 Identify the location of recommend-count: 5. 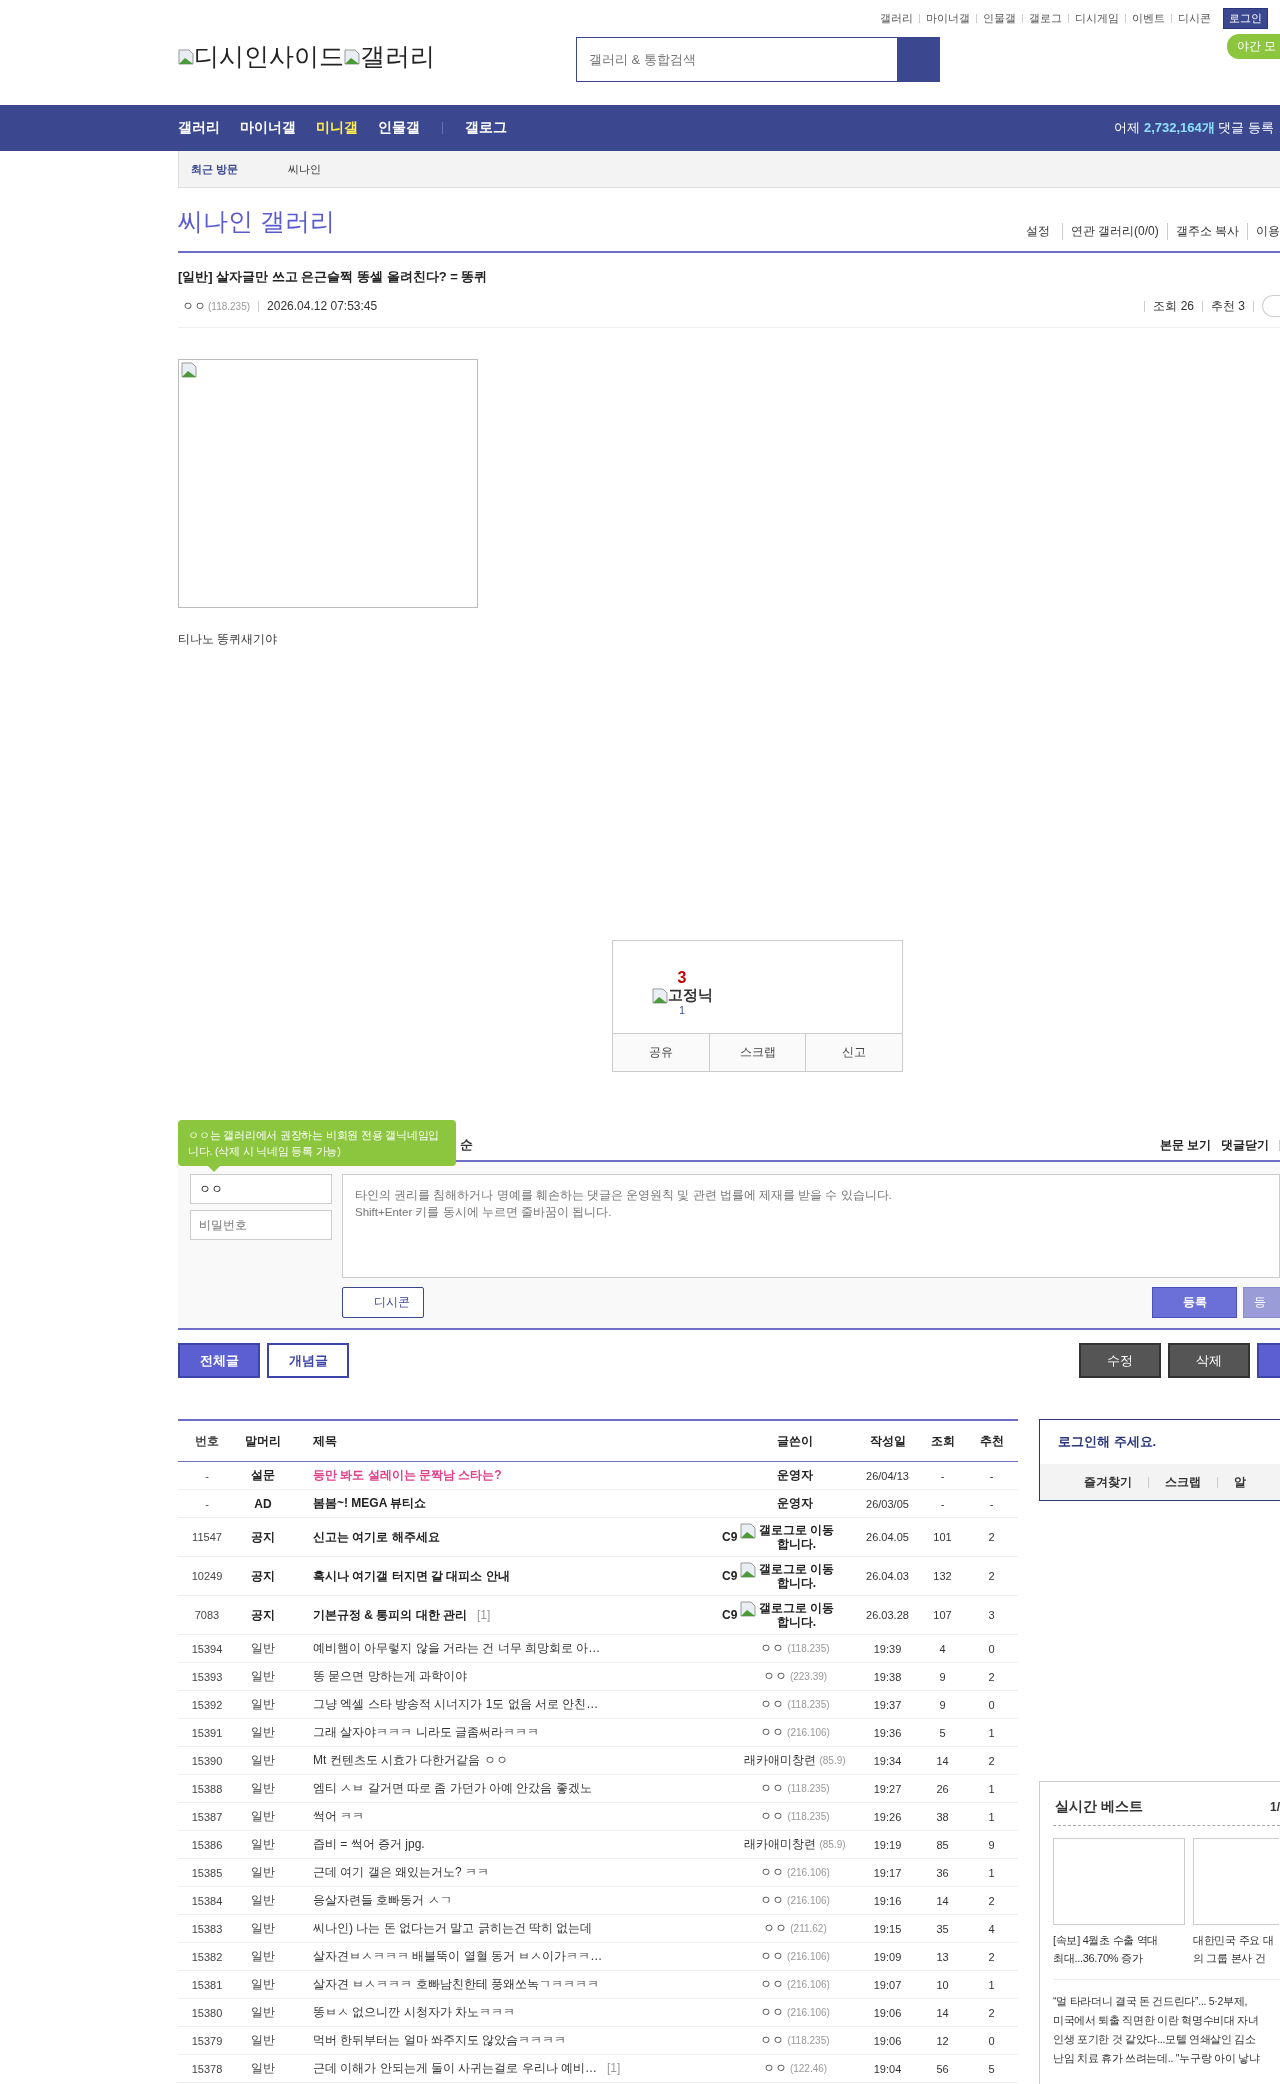
(991, 2068).